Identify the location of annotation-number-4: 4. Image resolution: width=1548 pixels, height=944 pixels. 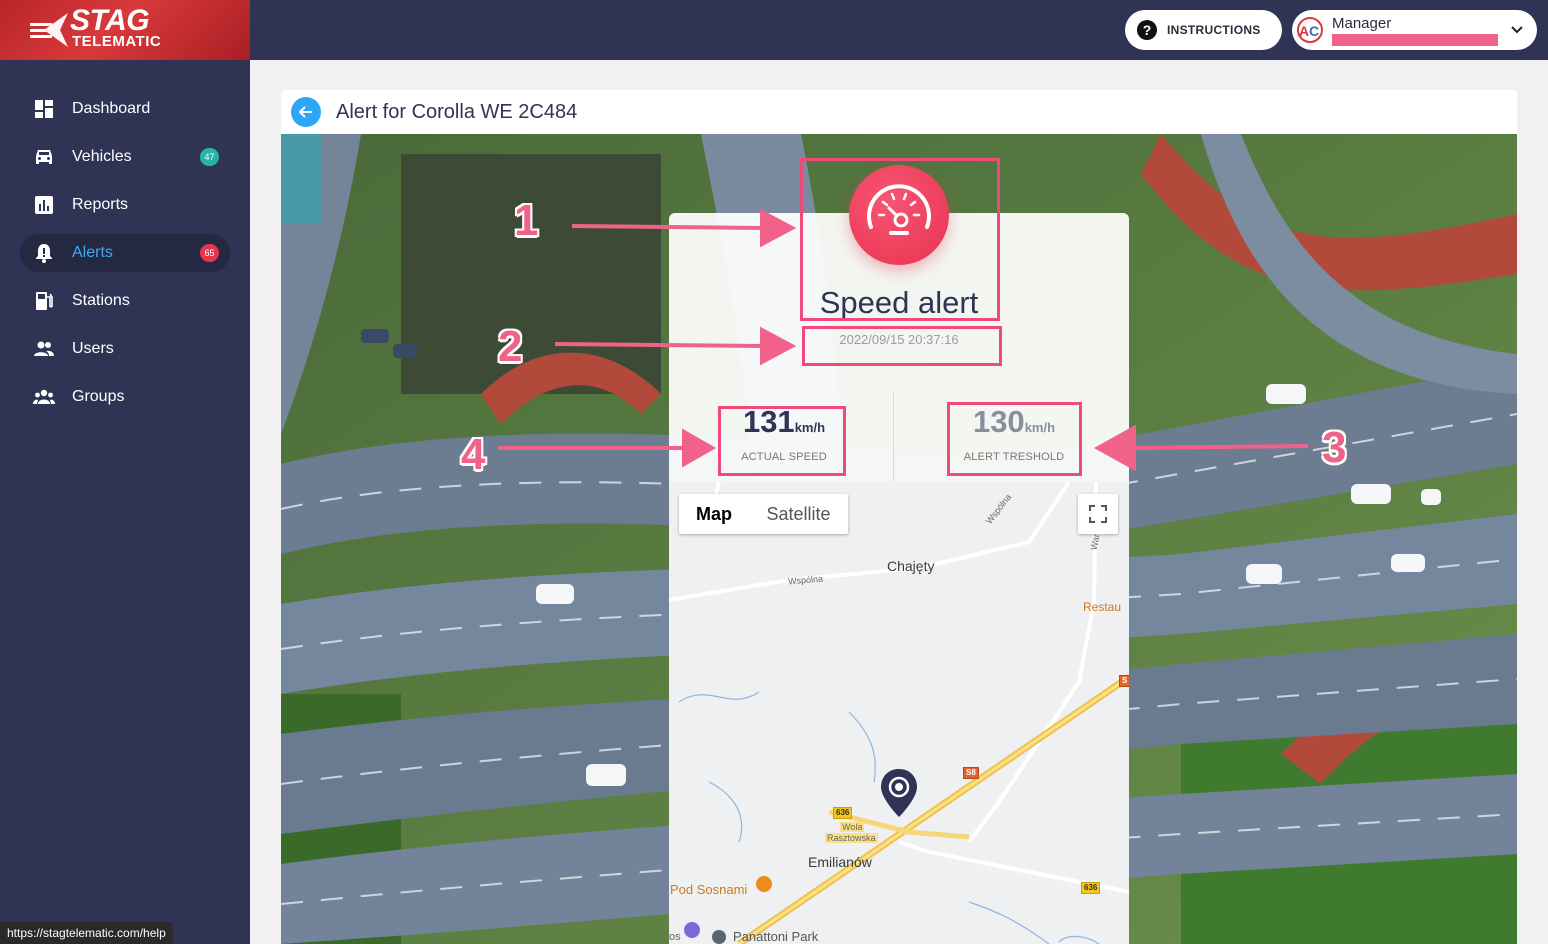
(473, 454).